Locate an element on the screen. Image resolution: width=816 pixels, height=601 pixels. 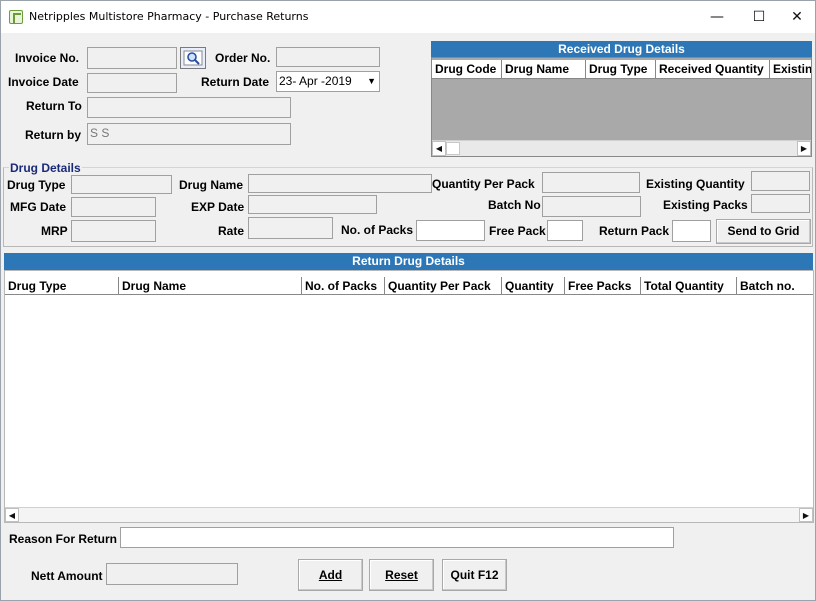
quit-button: Quit F12 is located at coordinates (474, 575).